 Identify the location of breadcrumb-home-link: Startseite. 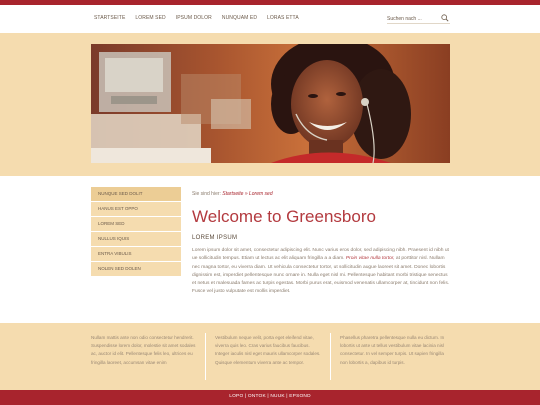
(232, 194).